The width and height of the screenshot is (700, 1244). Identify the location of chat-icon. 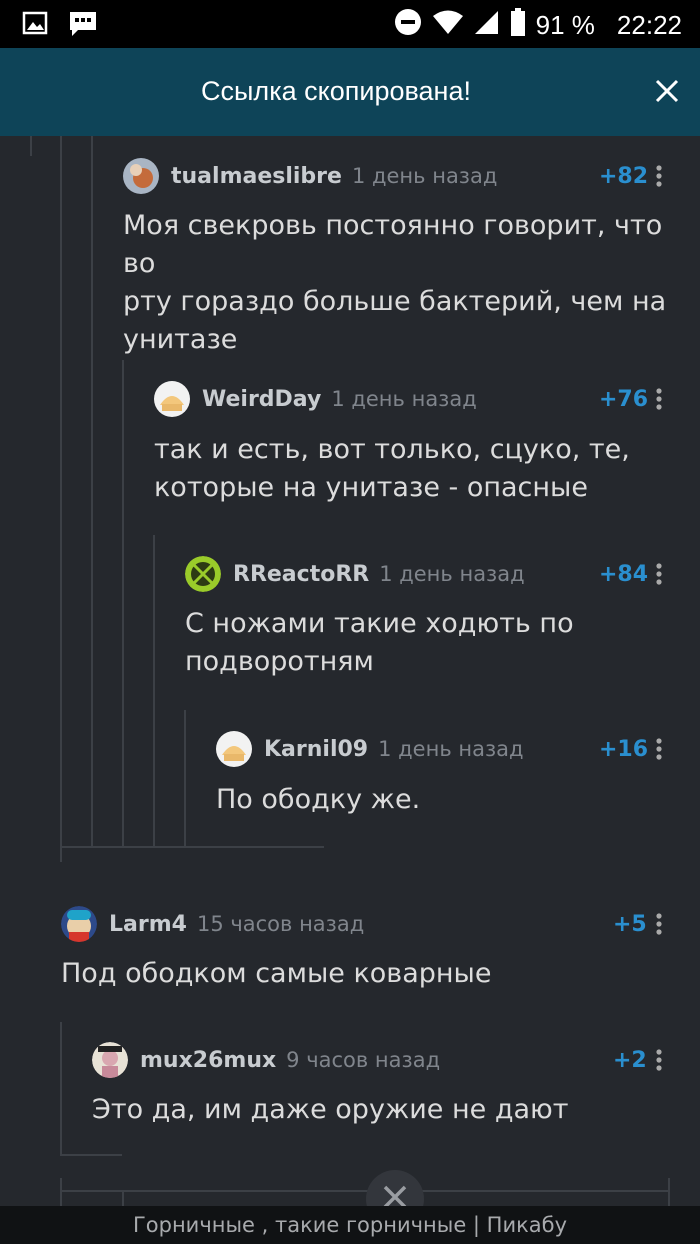
(83, 26).